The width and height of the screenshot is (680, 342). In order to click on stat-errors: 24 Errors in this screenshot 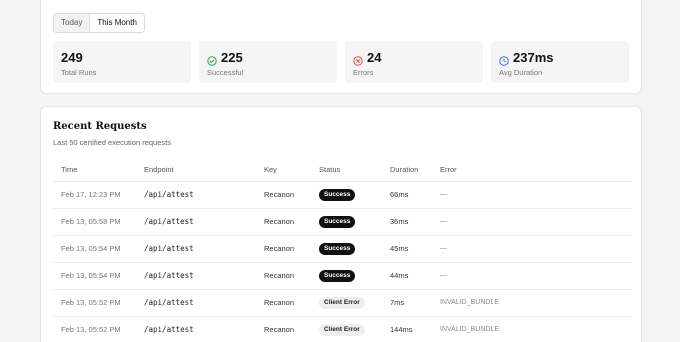, I will do `click(414, 62)`.